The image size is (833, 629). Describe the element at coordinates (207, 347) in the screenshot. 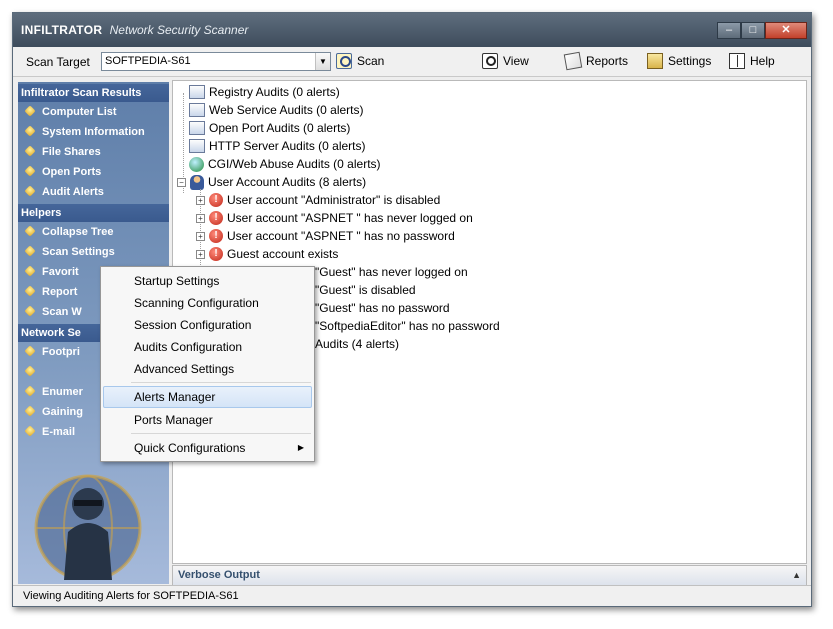

I see `menu-item-audits-configuration: Audits Configuration` at that location.